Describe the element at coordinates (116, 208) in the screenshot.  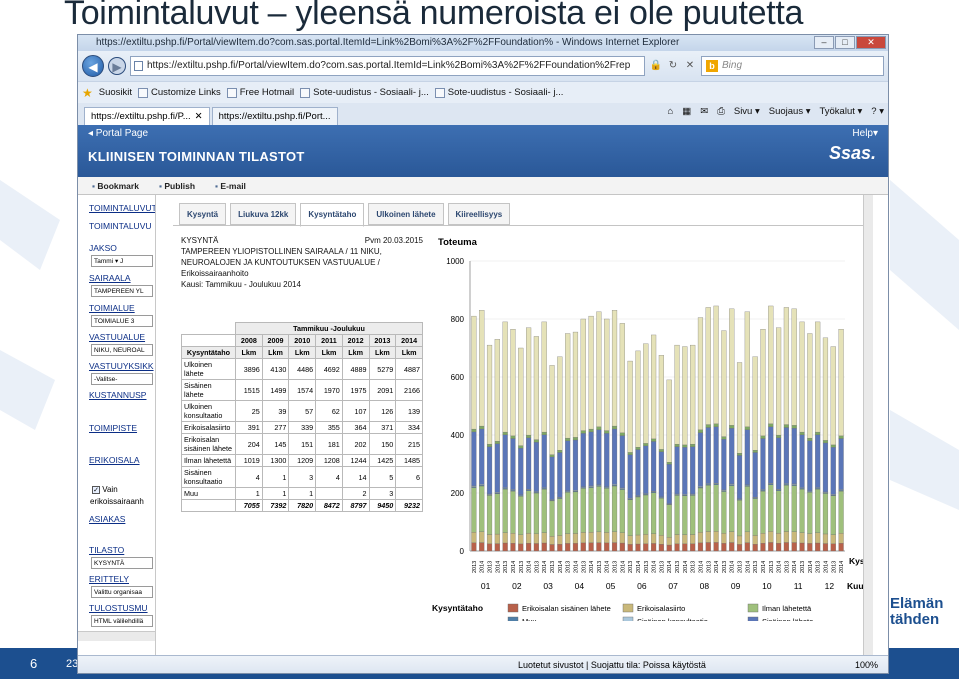
I see `link-toimintaluvut: TOIMINTALUVUT` at that location.